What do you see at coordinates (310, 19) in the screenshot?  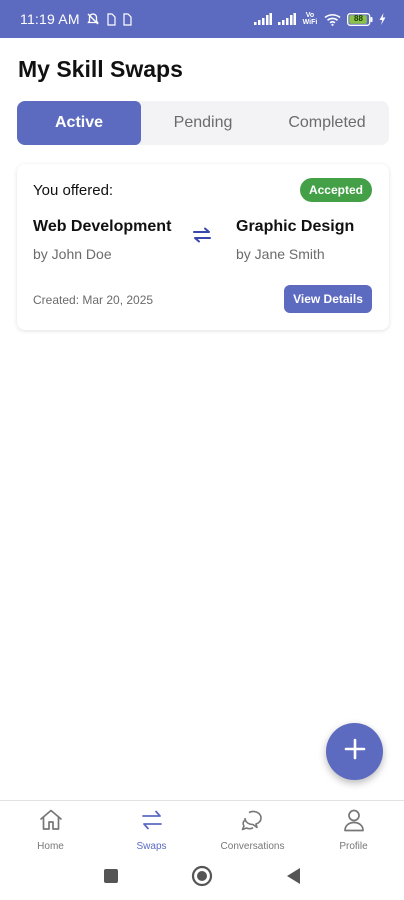 I see `wifi-calling-label: Vo WiFi` at bounding box center [310, 19].